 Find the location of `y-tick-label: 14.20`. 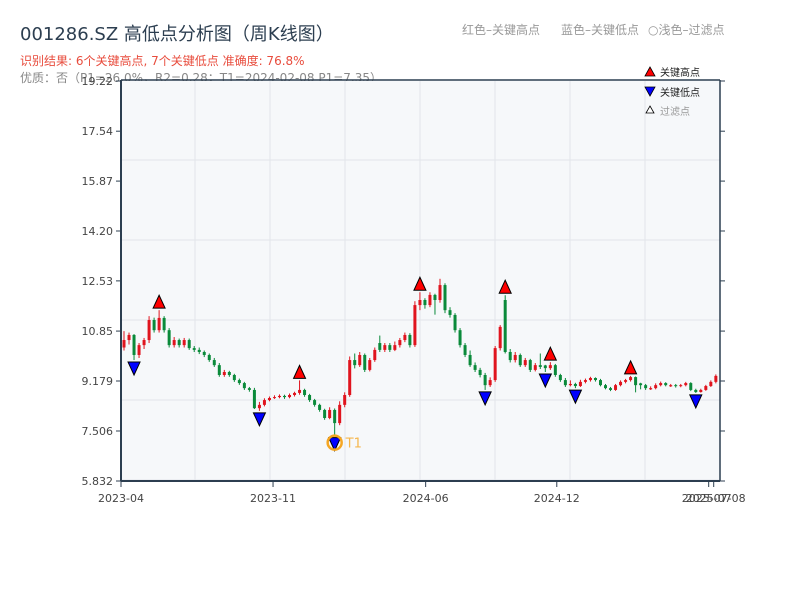

y-tick-label: 14.20 is located at coordinates (98, 231).